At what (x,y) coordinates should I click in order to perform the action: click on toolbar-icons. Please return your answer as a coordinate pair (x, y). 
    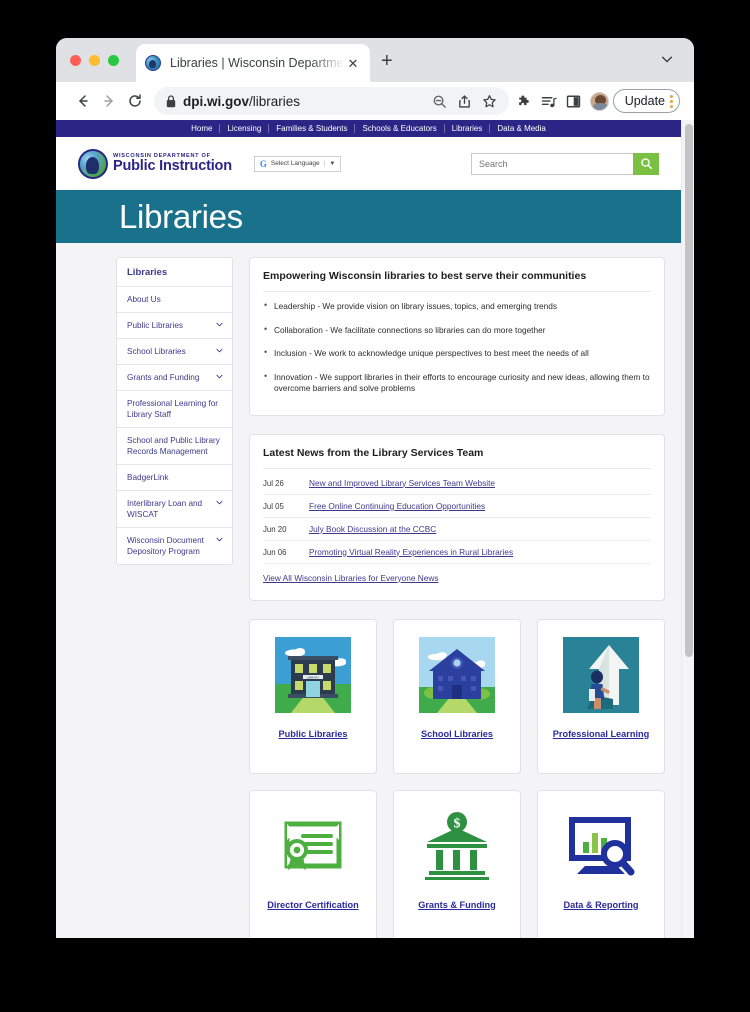
    Looking at the image, I should click on (563, 101).